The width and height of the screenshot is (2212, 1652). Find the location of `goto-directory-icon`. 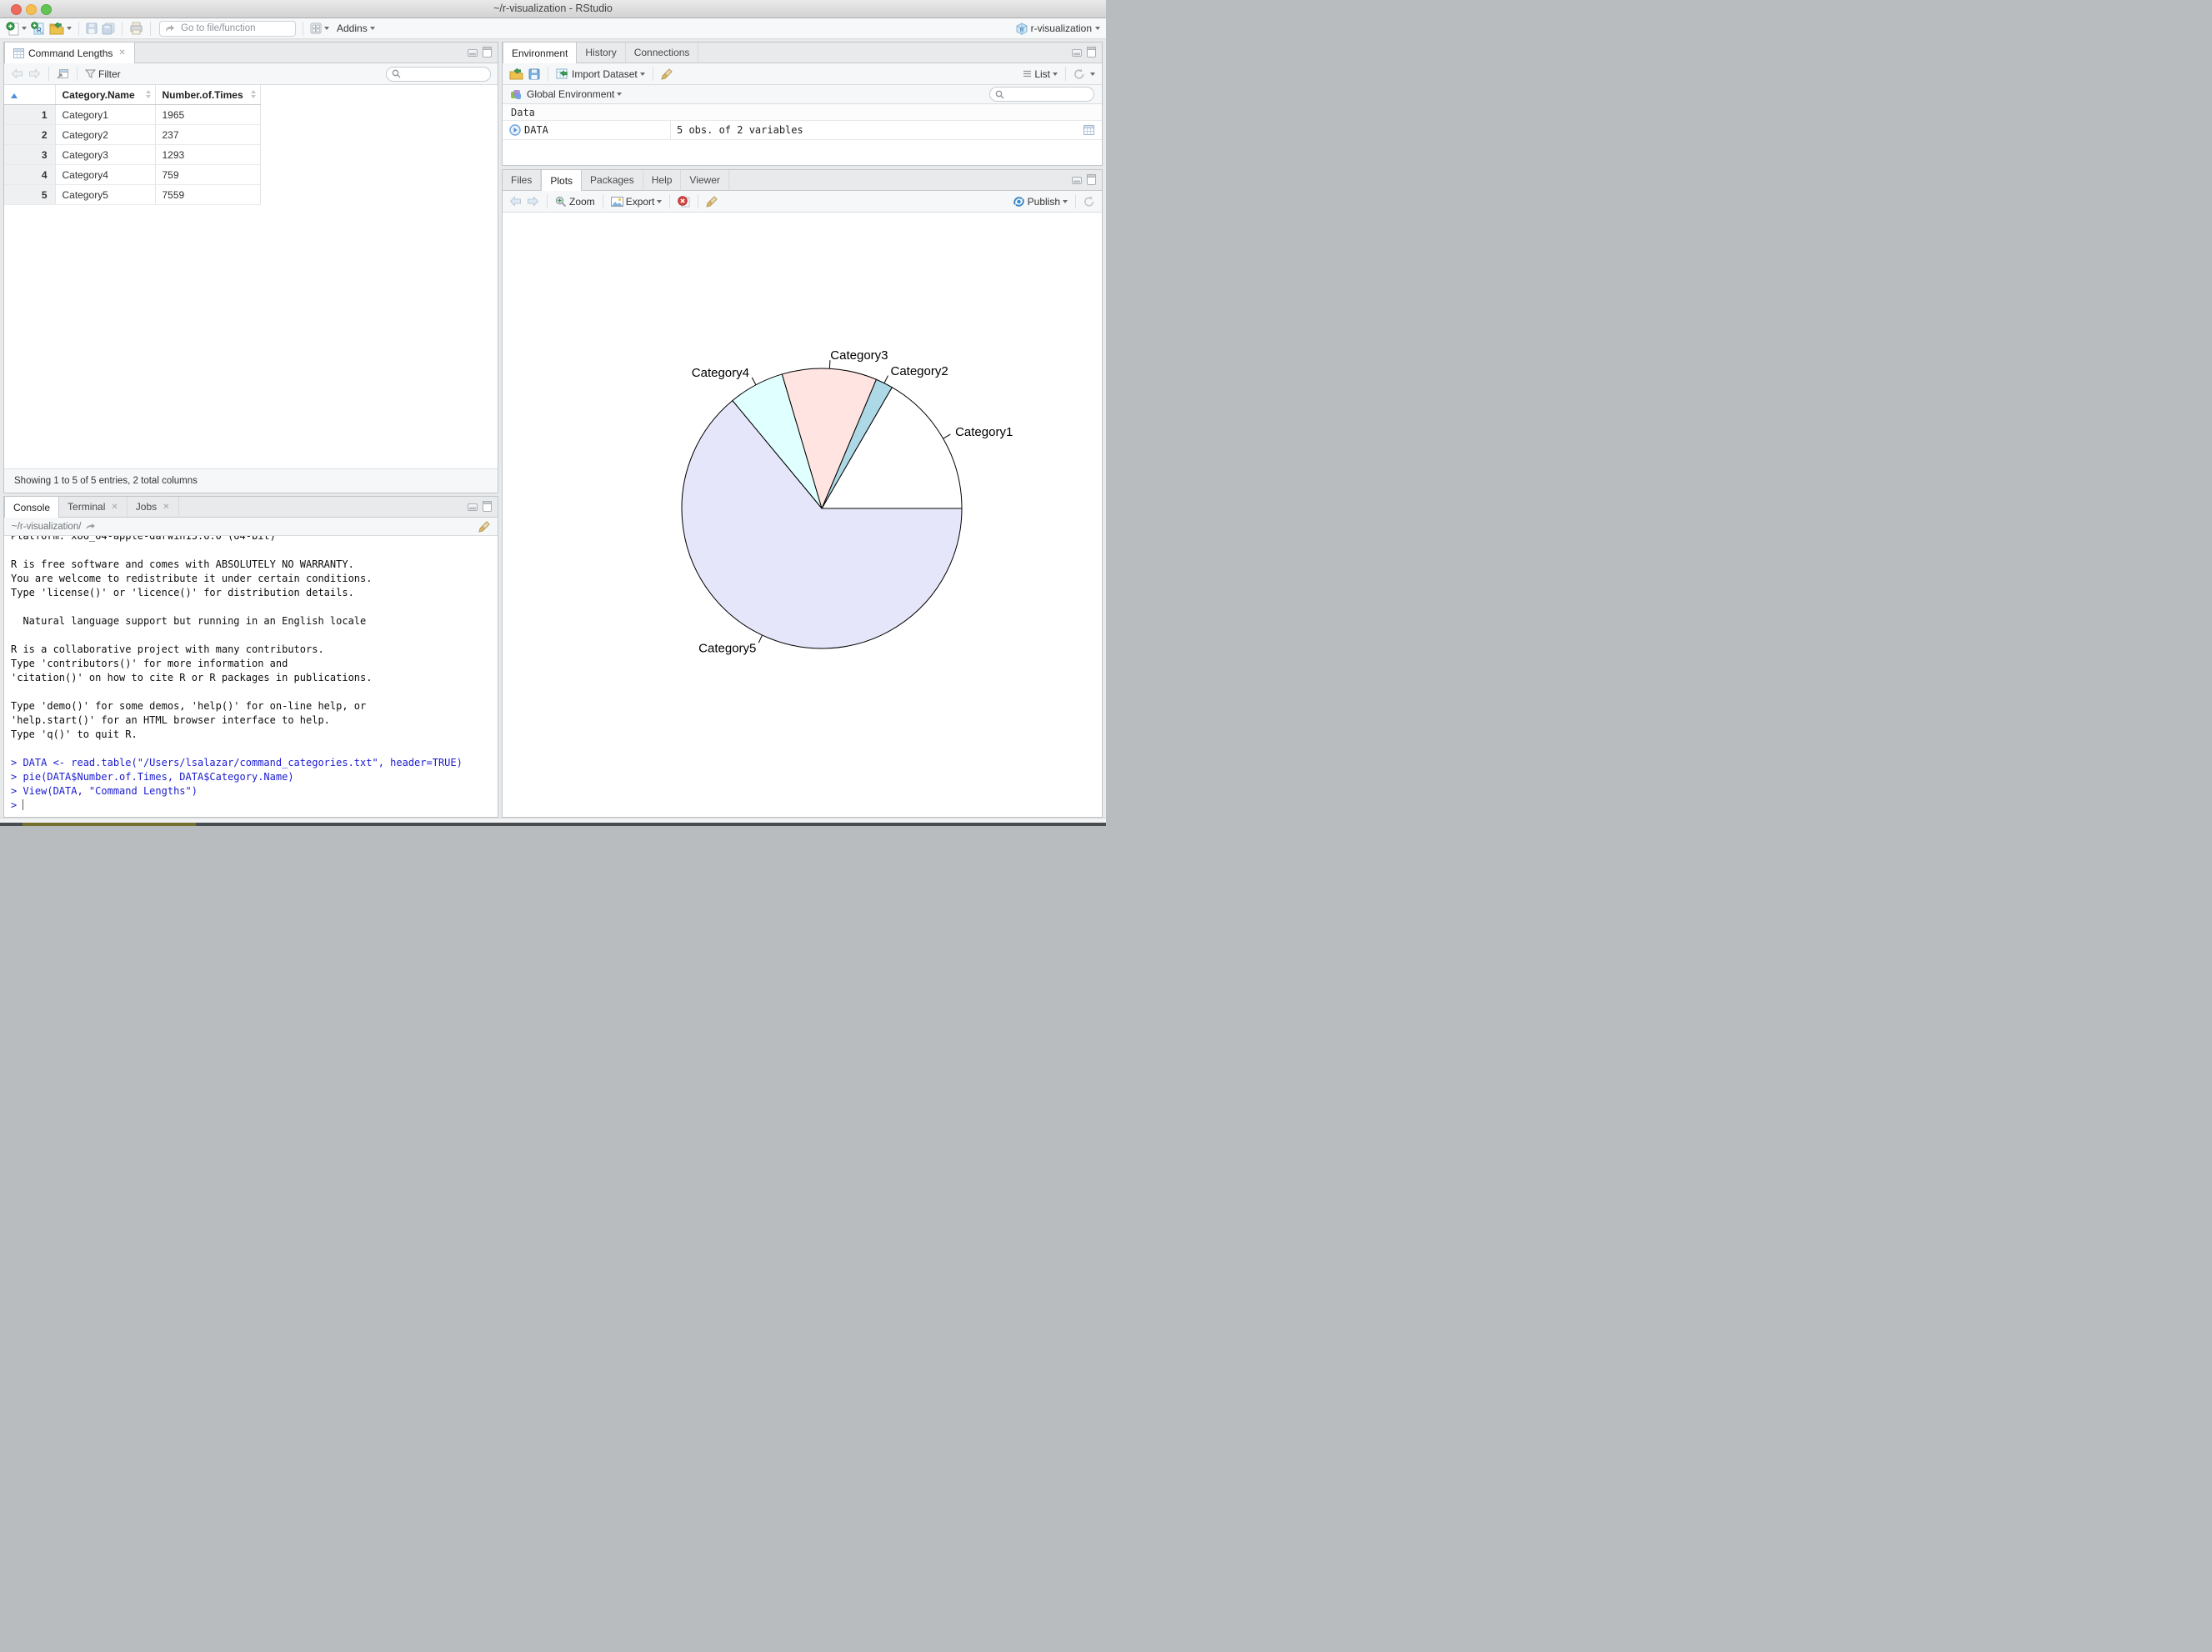

goto-directory-icon is located at coordinates (90, 527).